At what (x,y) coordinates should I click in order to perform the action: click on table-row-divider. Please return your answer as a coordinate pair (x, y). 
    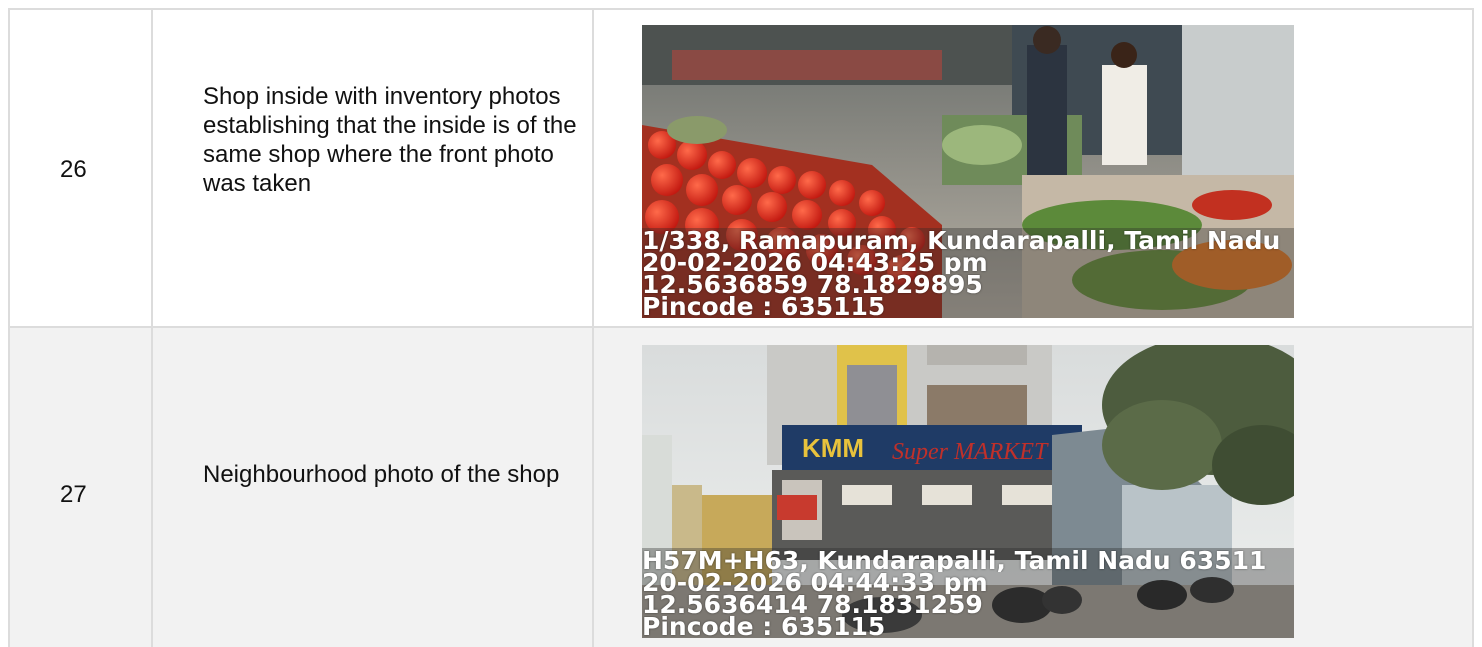
    Looking at the image, I should click on (741, 327).